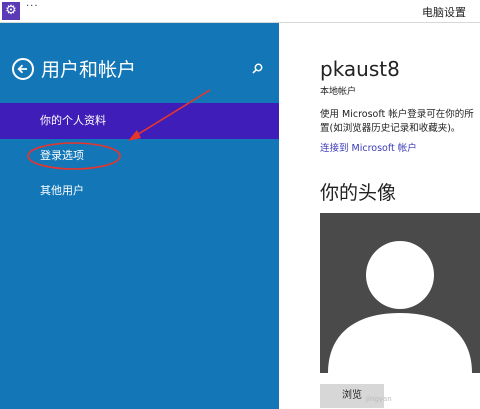 This screenshot has width=480, height=409. I want to click on user-silhouette-icon, so click(400, 307).